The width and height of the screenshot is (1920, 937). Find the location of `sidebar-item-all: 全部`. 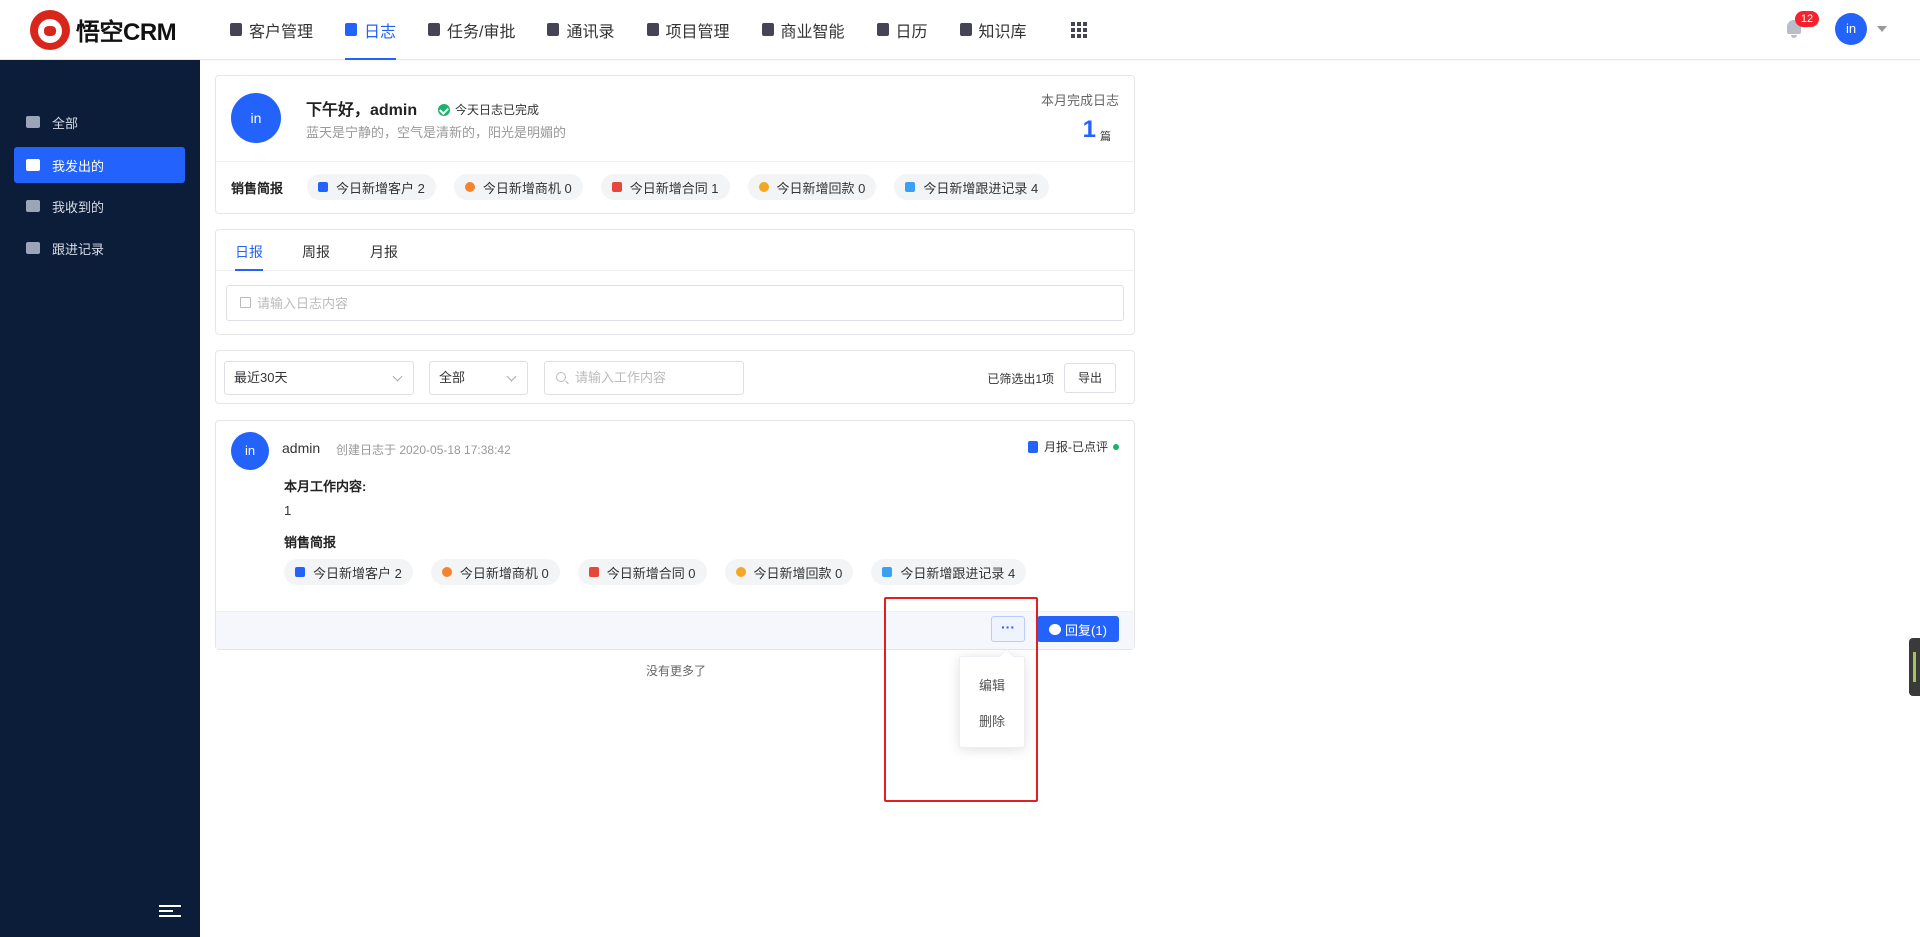

sidebar-item-all: 全部 is located at coordinates (99, 122).